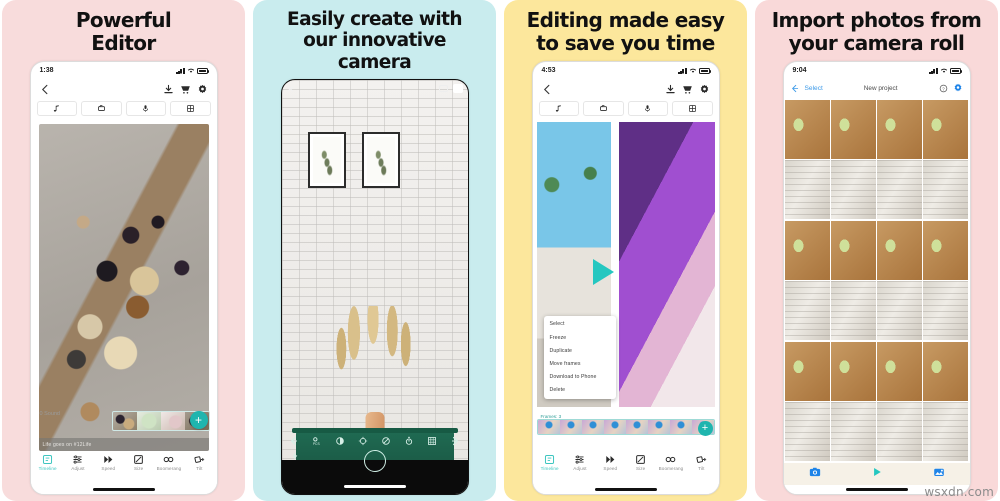 This screenshot has height=501, width=1000. I want to click on signal-icon, so click(933, 70).